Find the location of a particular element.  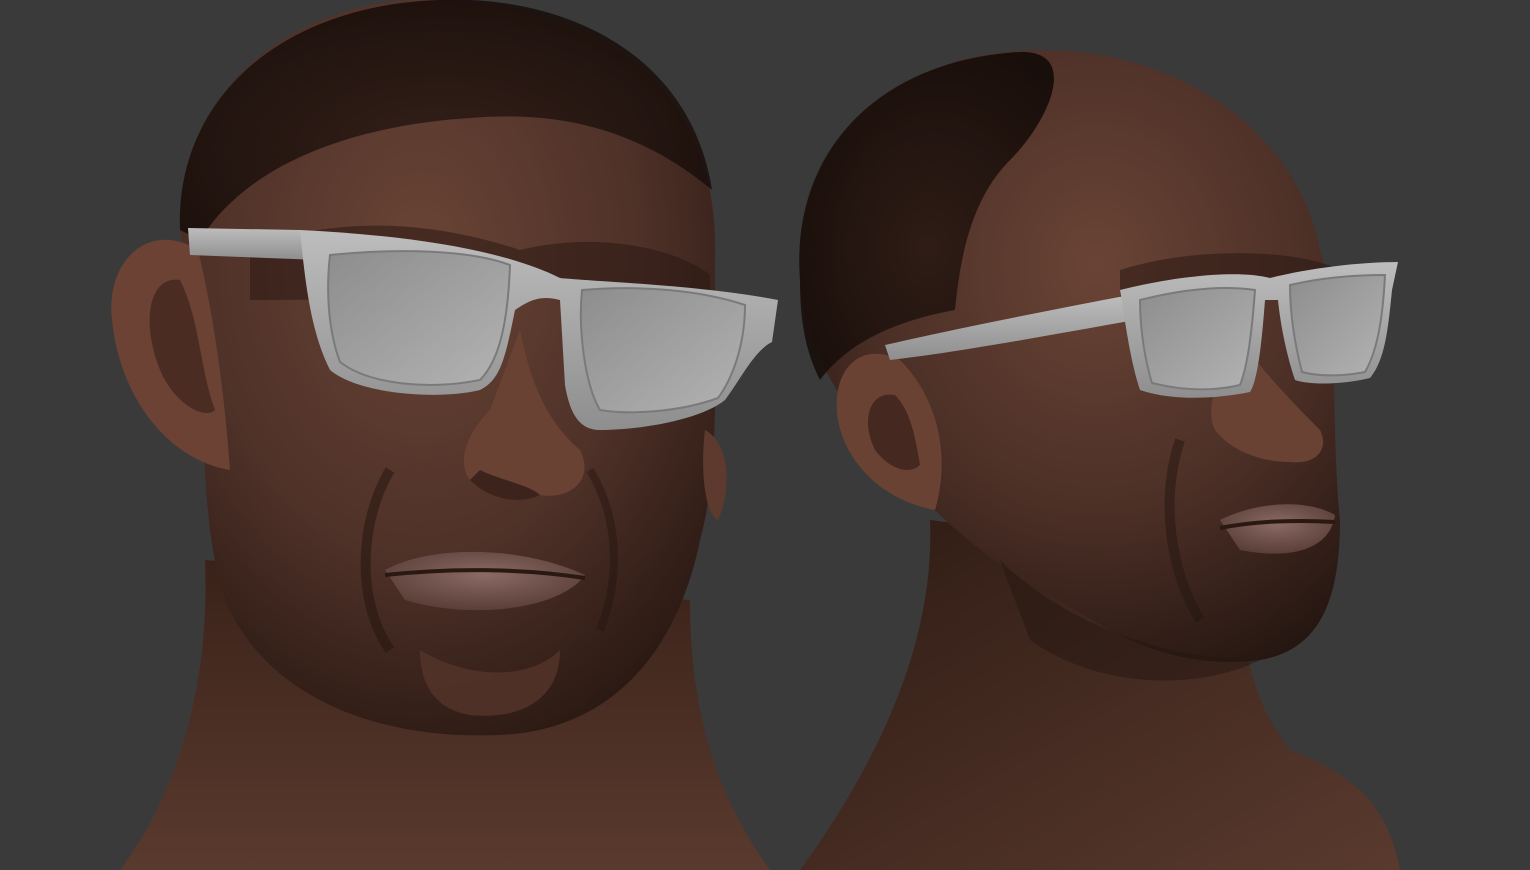

left-glasses-temple is located at coordinates (254, 244).